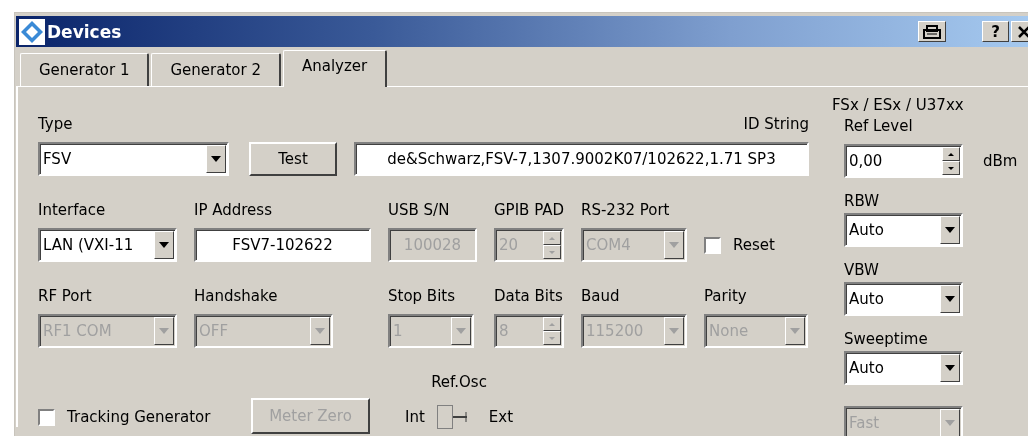  Describe the element at coordinates (139, 417) in the screenshot. I see `checkbox-label: Tracking Generator` at that location.